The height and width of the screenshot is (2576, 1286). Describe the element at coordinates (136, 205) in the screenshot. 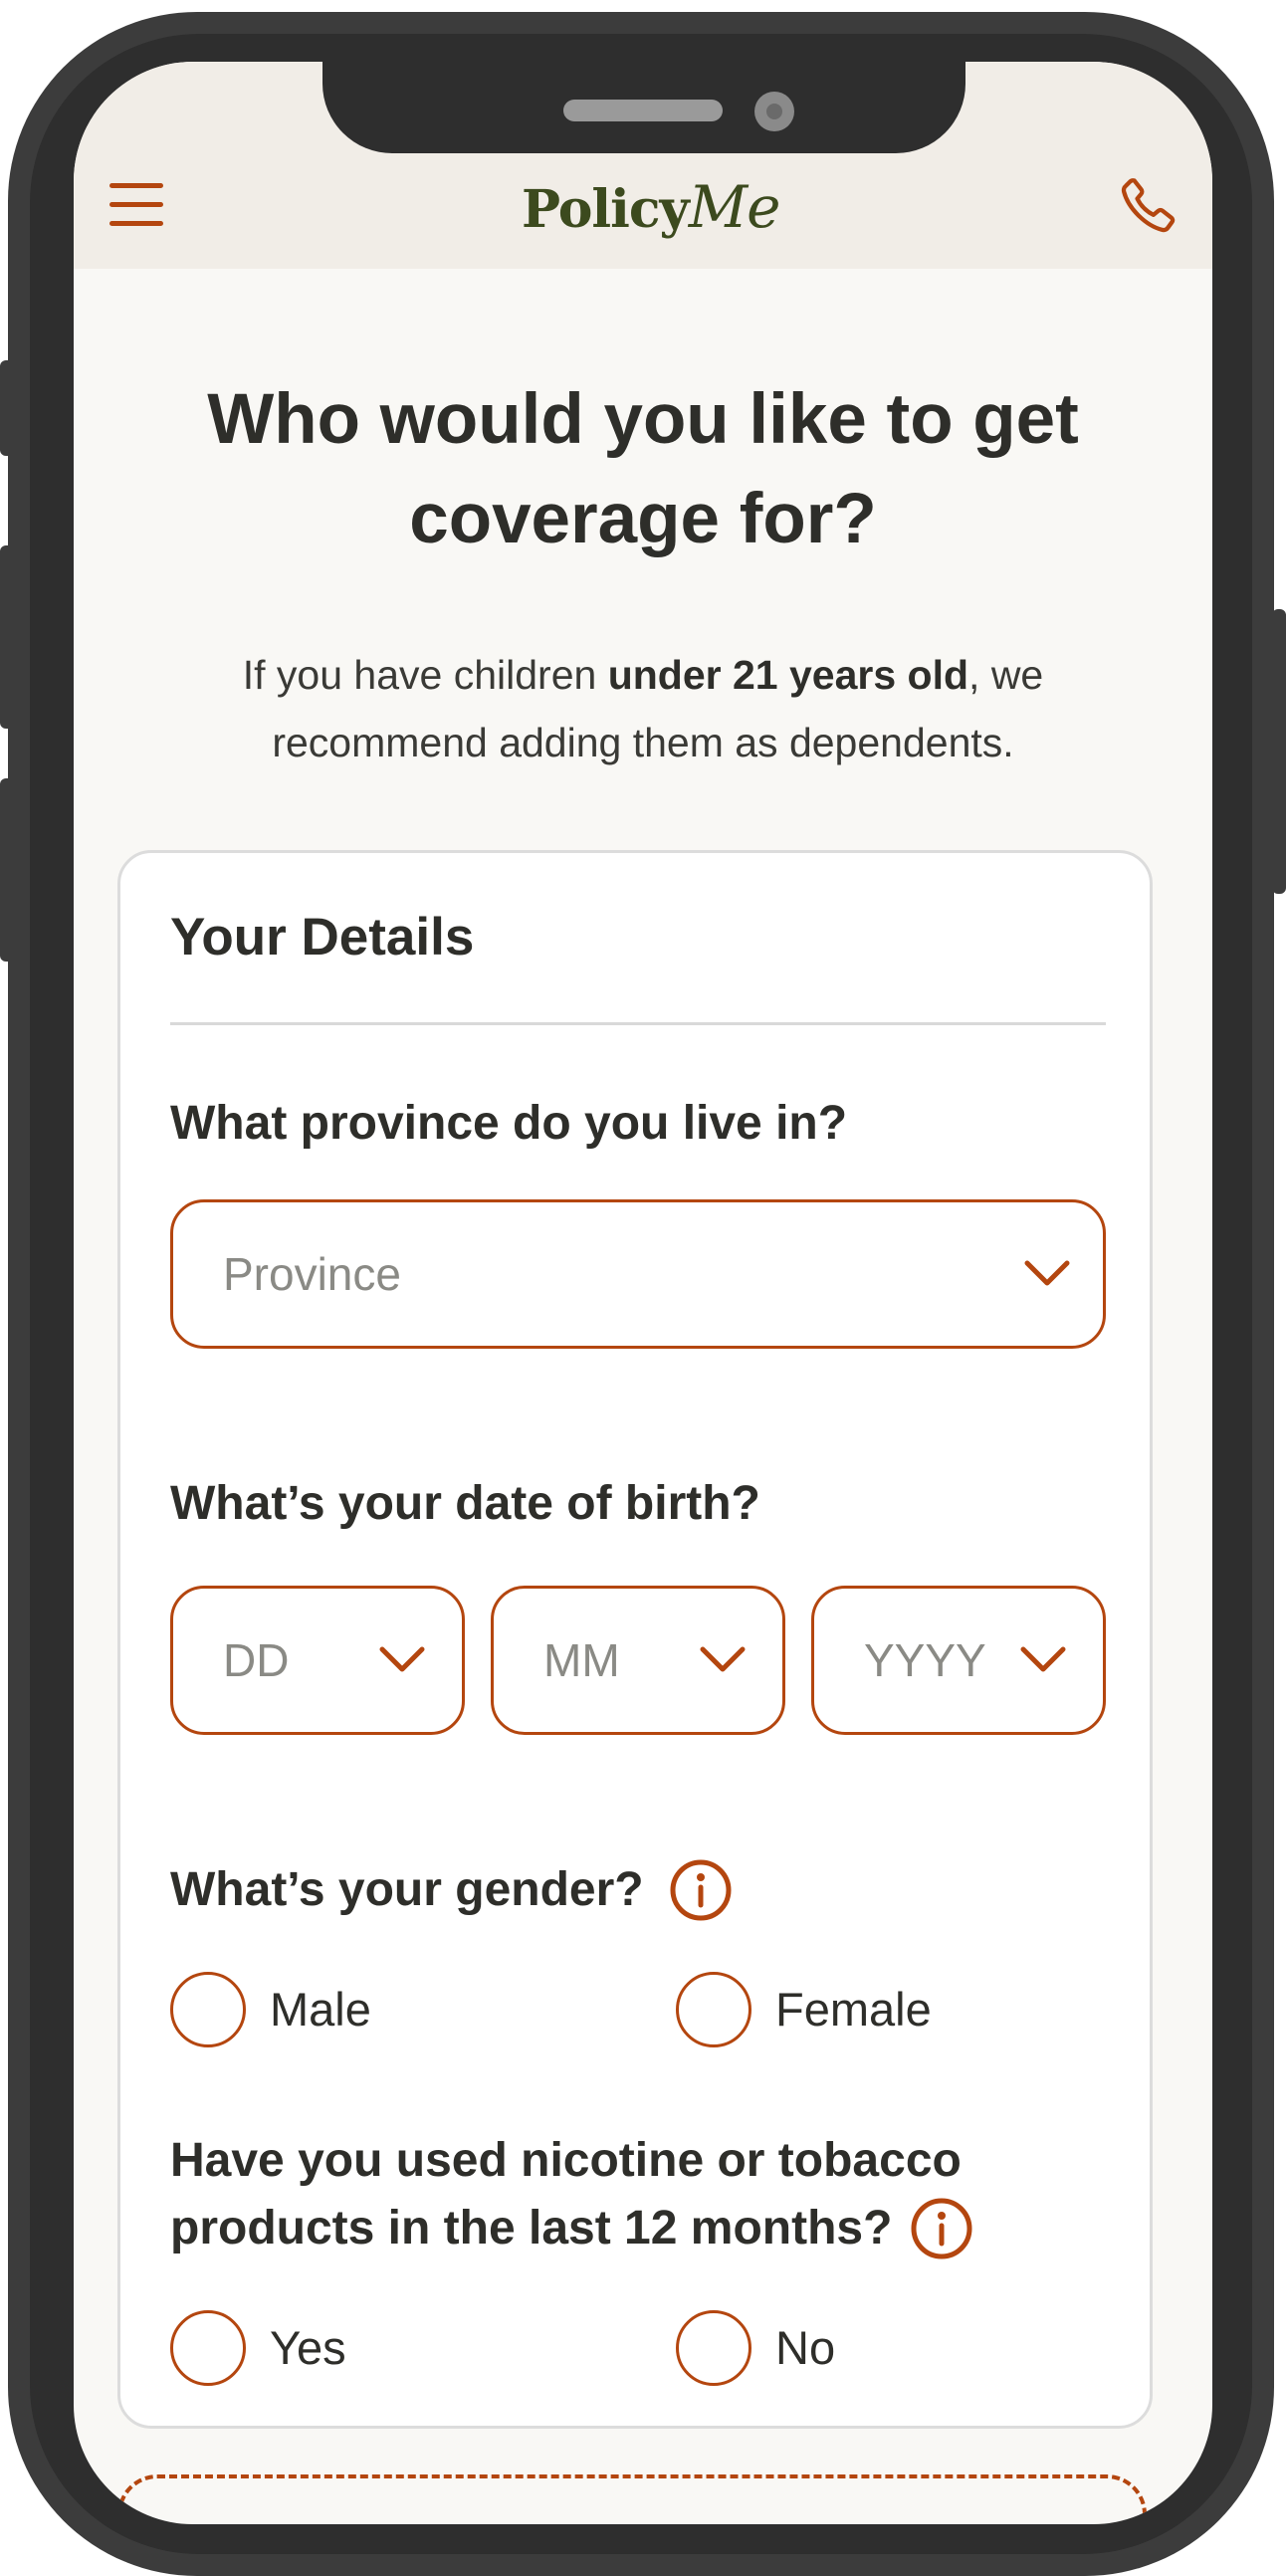

I see `hamburger-menu-icon` at that location.